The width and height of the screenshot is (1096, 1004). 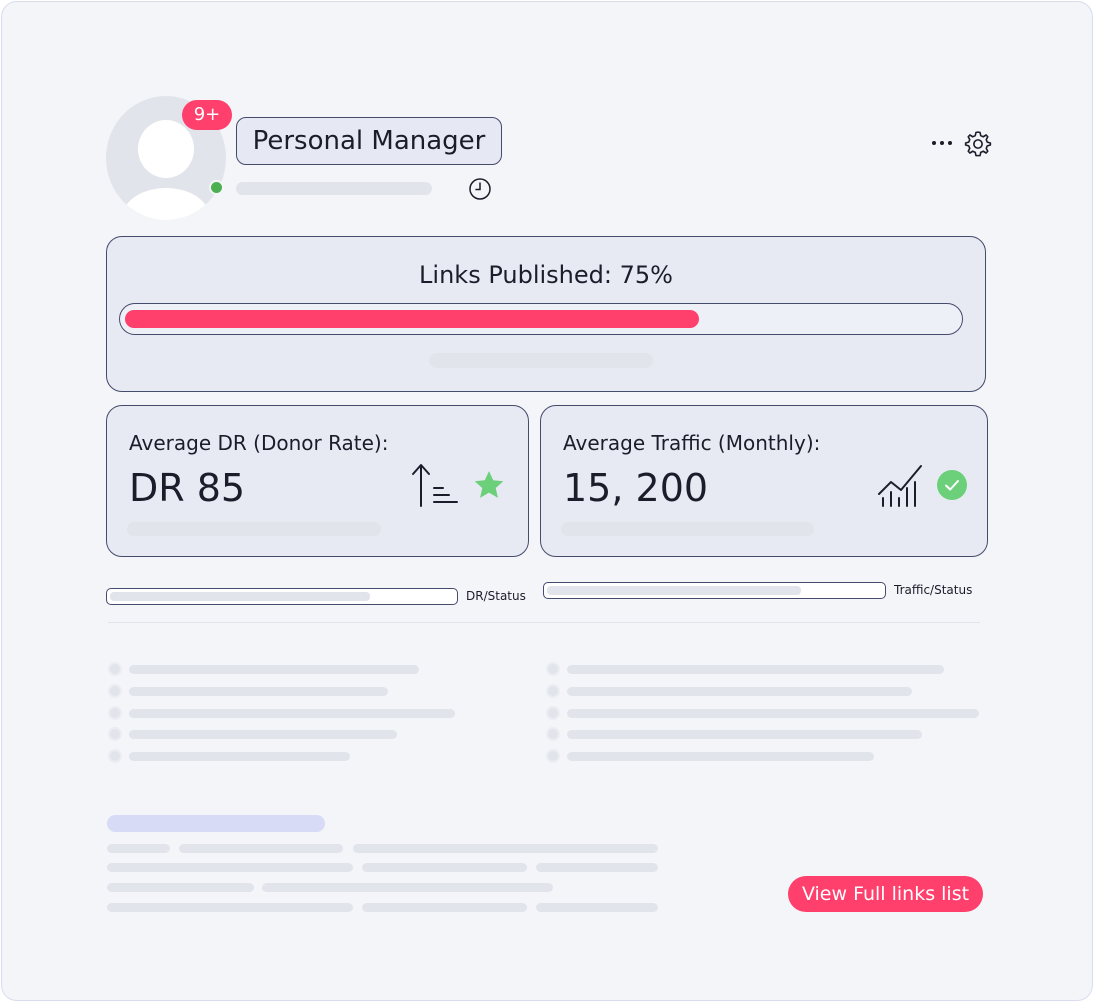 What do you see at coordinates (412, 319) in the screenshot?
I see `progress-fill` at bounding box center [412, 319].